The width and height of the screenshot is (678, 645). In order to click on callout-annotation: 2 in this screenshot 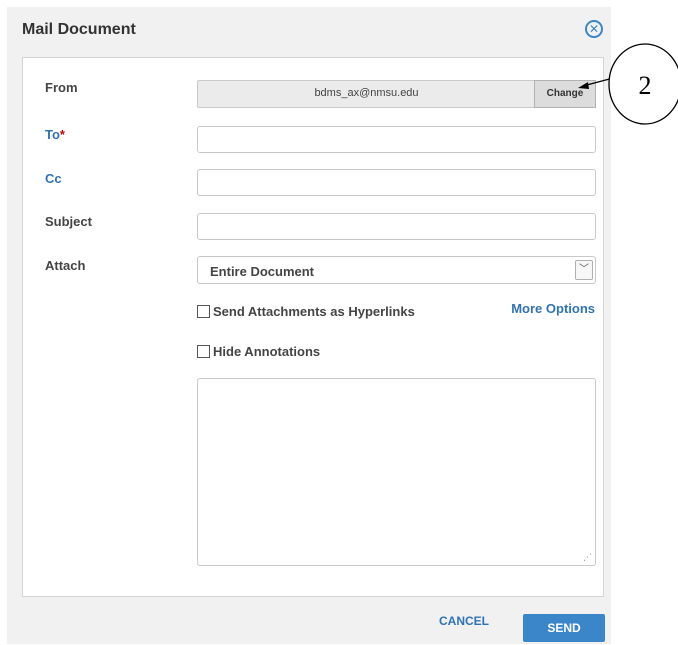, I will do `click(628, 84)`.